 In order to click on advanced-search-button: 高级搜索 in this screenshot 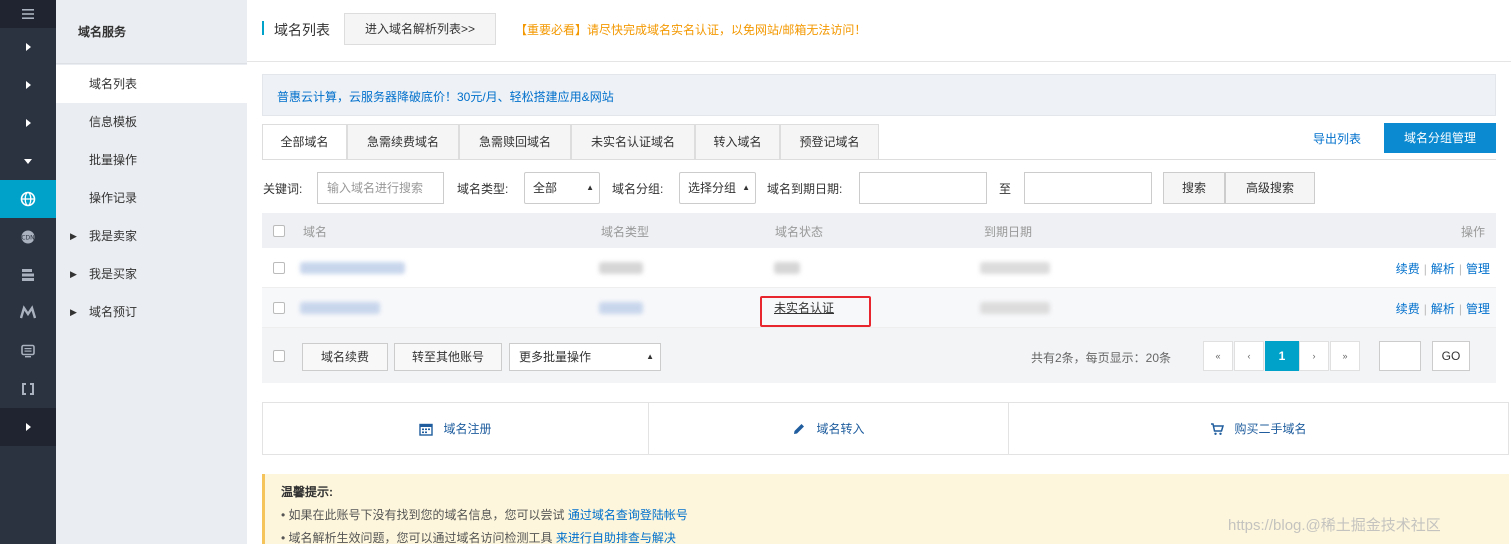, I will do `click(1270, 188)`.